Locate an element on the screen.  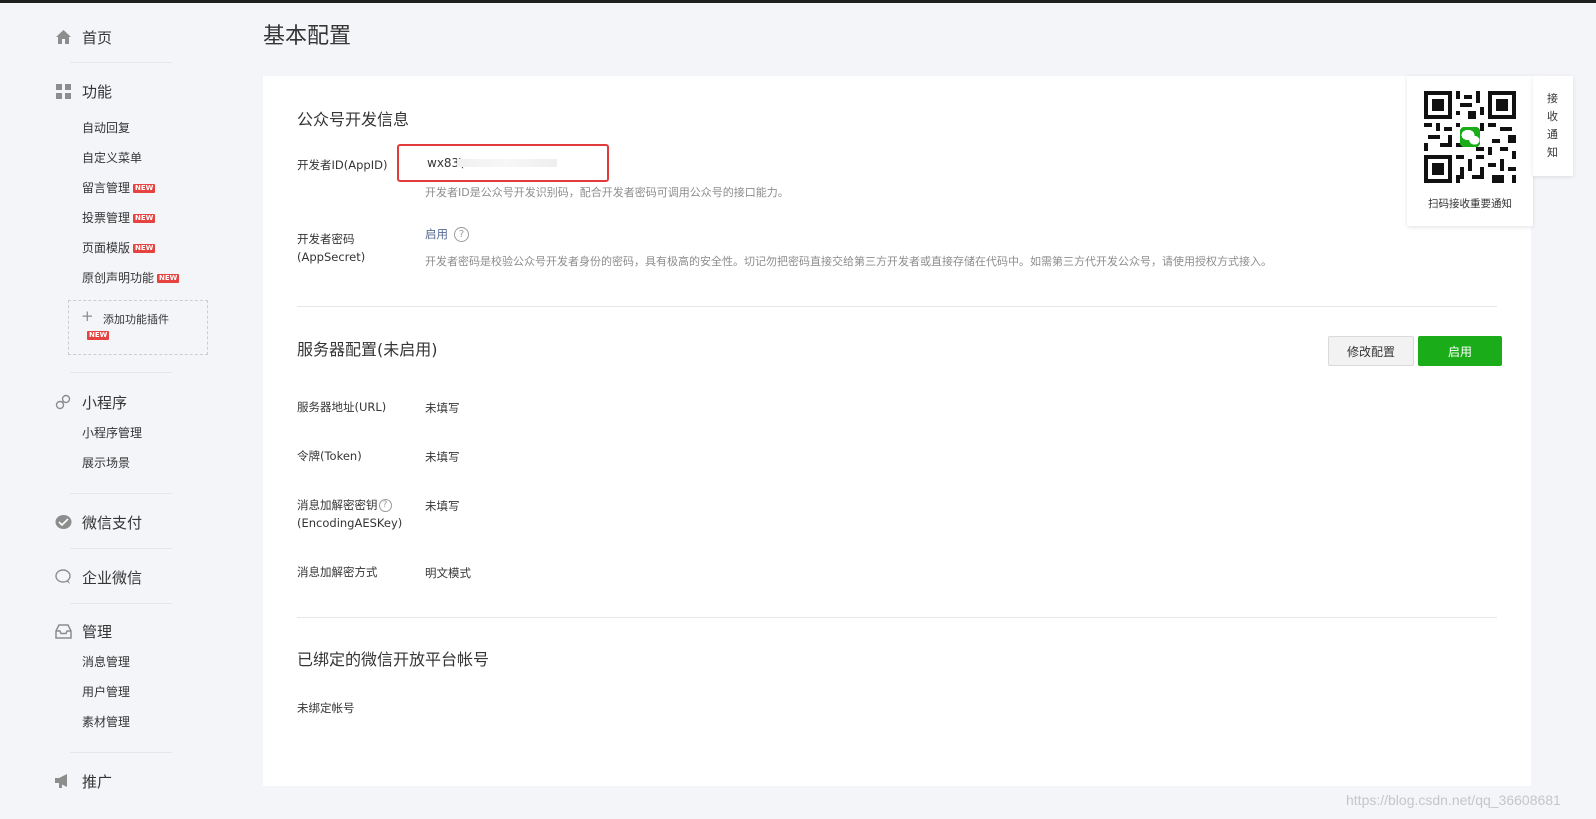
sidebar-item-label: 用户管理 is located at coordinates (106, 692).